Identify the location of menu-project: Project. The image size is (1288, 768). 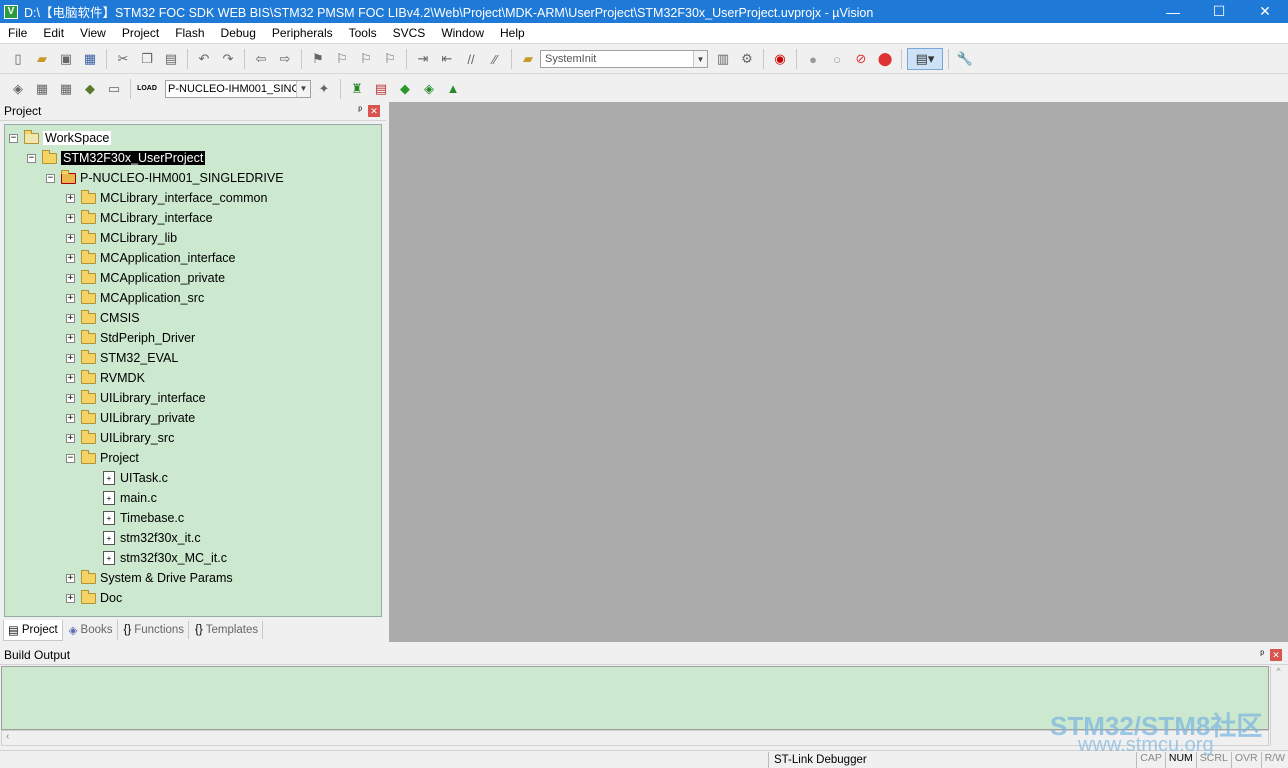
(140, 33).